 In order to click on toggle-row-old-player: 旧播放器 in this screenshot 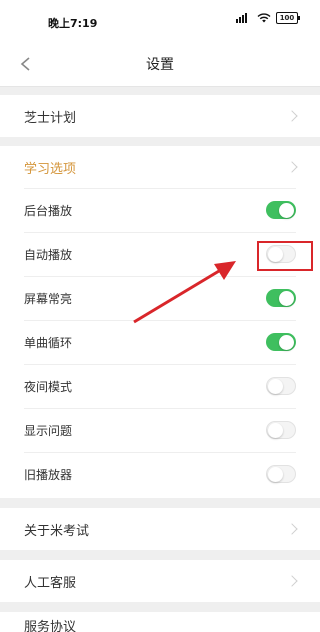, I will do `click(160, 474)`.